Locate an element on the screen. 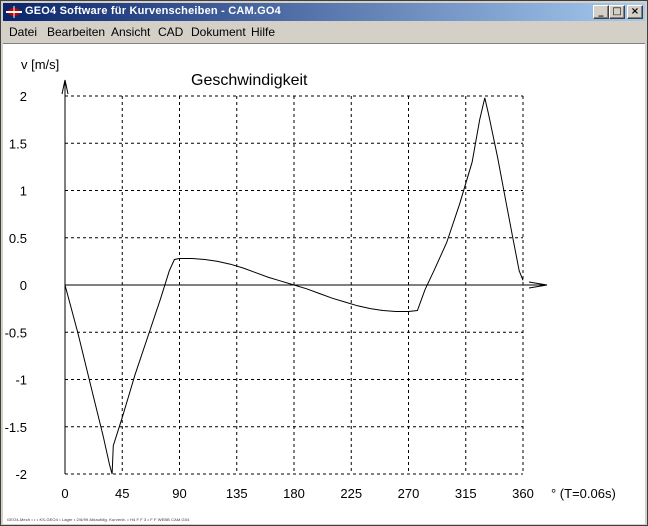 The height and width of the screenshot is (526, 648). x-tick-label: 315 is located at coordinates (466, 493).